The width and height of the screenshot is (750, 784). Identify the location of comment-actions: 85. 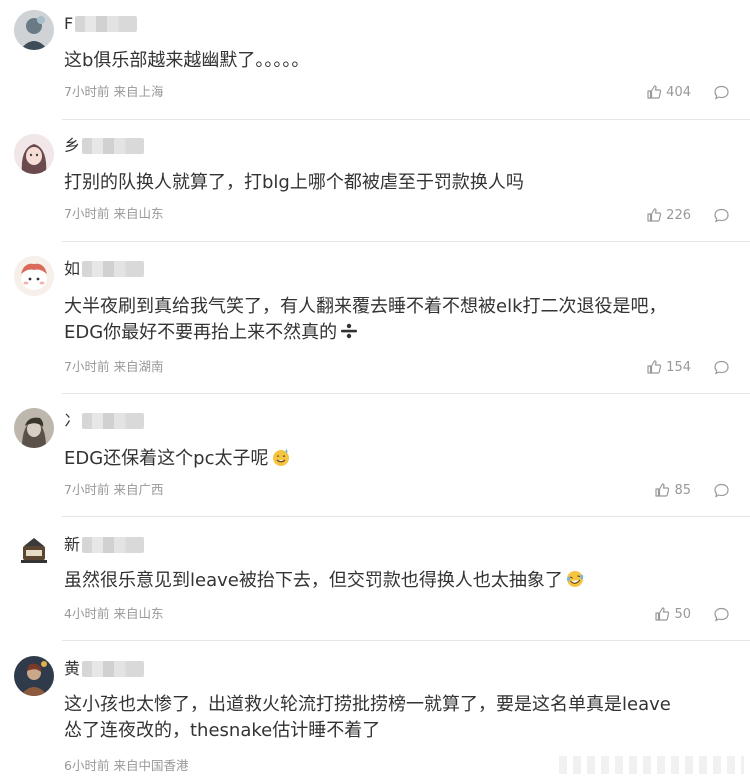
(692, 490).